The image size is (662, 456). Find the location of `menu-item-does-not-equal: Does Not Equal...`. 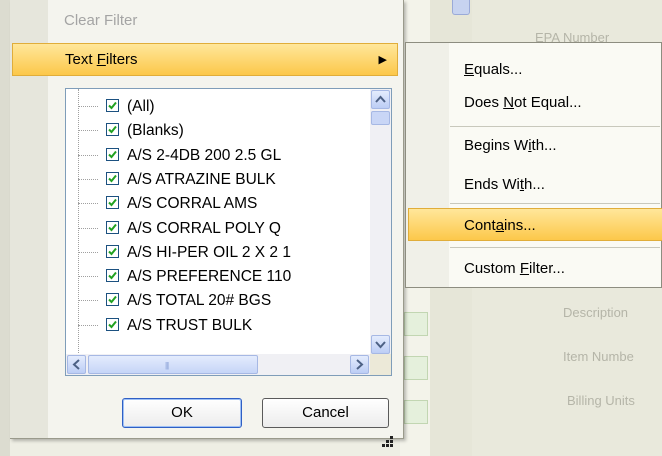

menu-item-does-not-equal: Does Not Equal... is located at coordinates (523, 102).